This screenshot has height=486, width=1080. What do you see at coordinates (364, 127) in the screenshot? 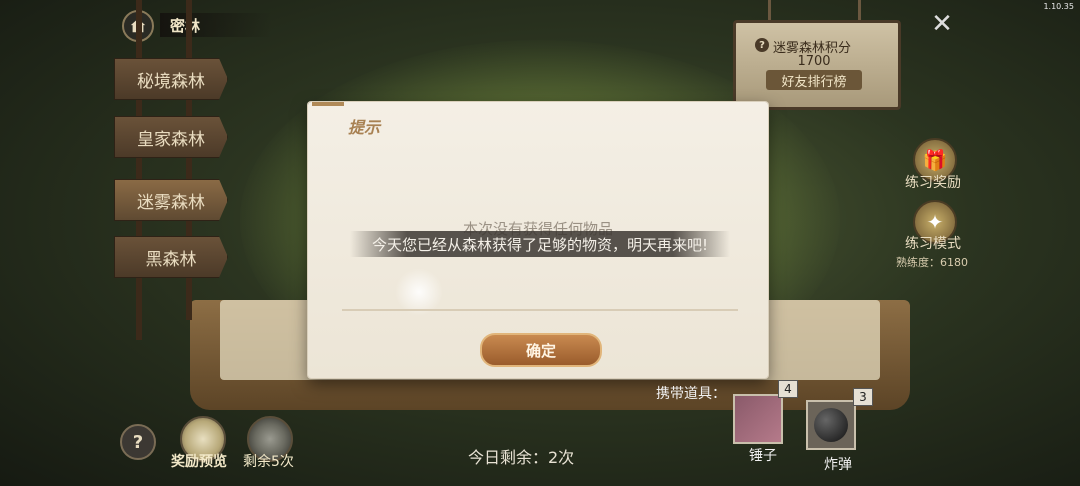
I see `dialog-title: 提示` at bounding box center [364, 127].